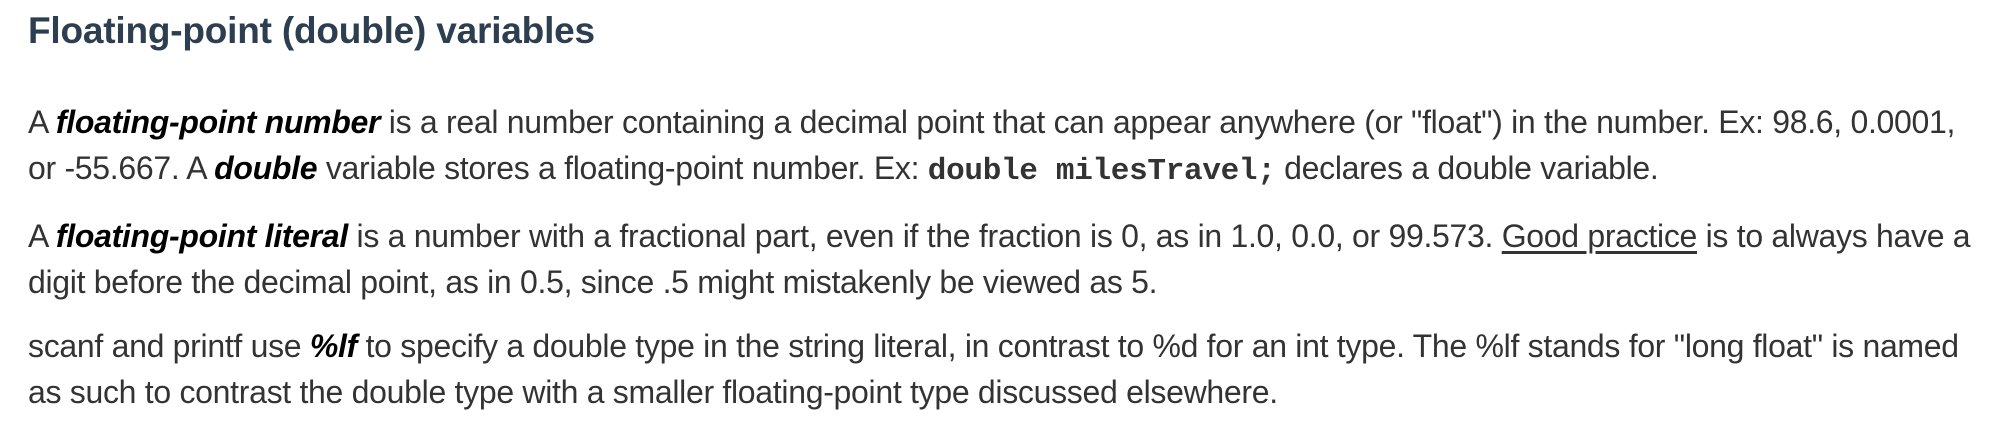 The image size is (2008, 422). What do you see at coordinates (311, 30) in the screenshot?
I see `section-heading: Floating-point (double) variables` at bounding box center [311, 30].